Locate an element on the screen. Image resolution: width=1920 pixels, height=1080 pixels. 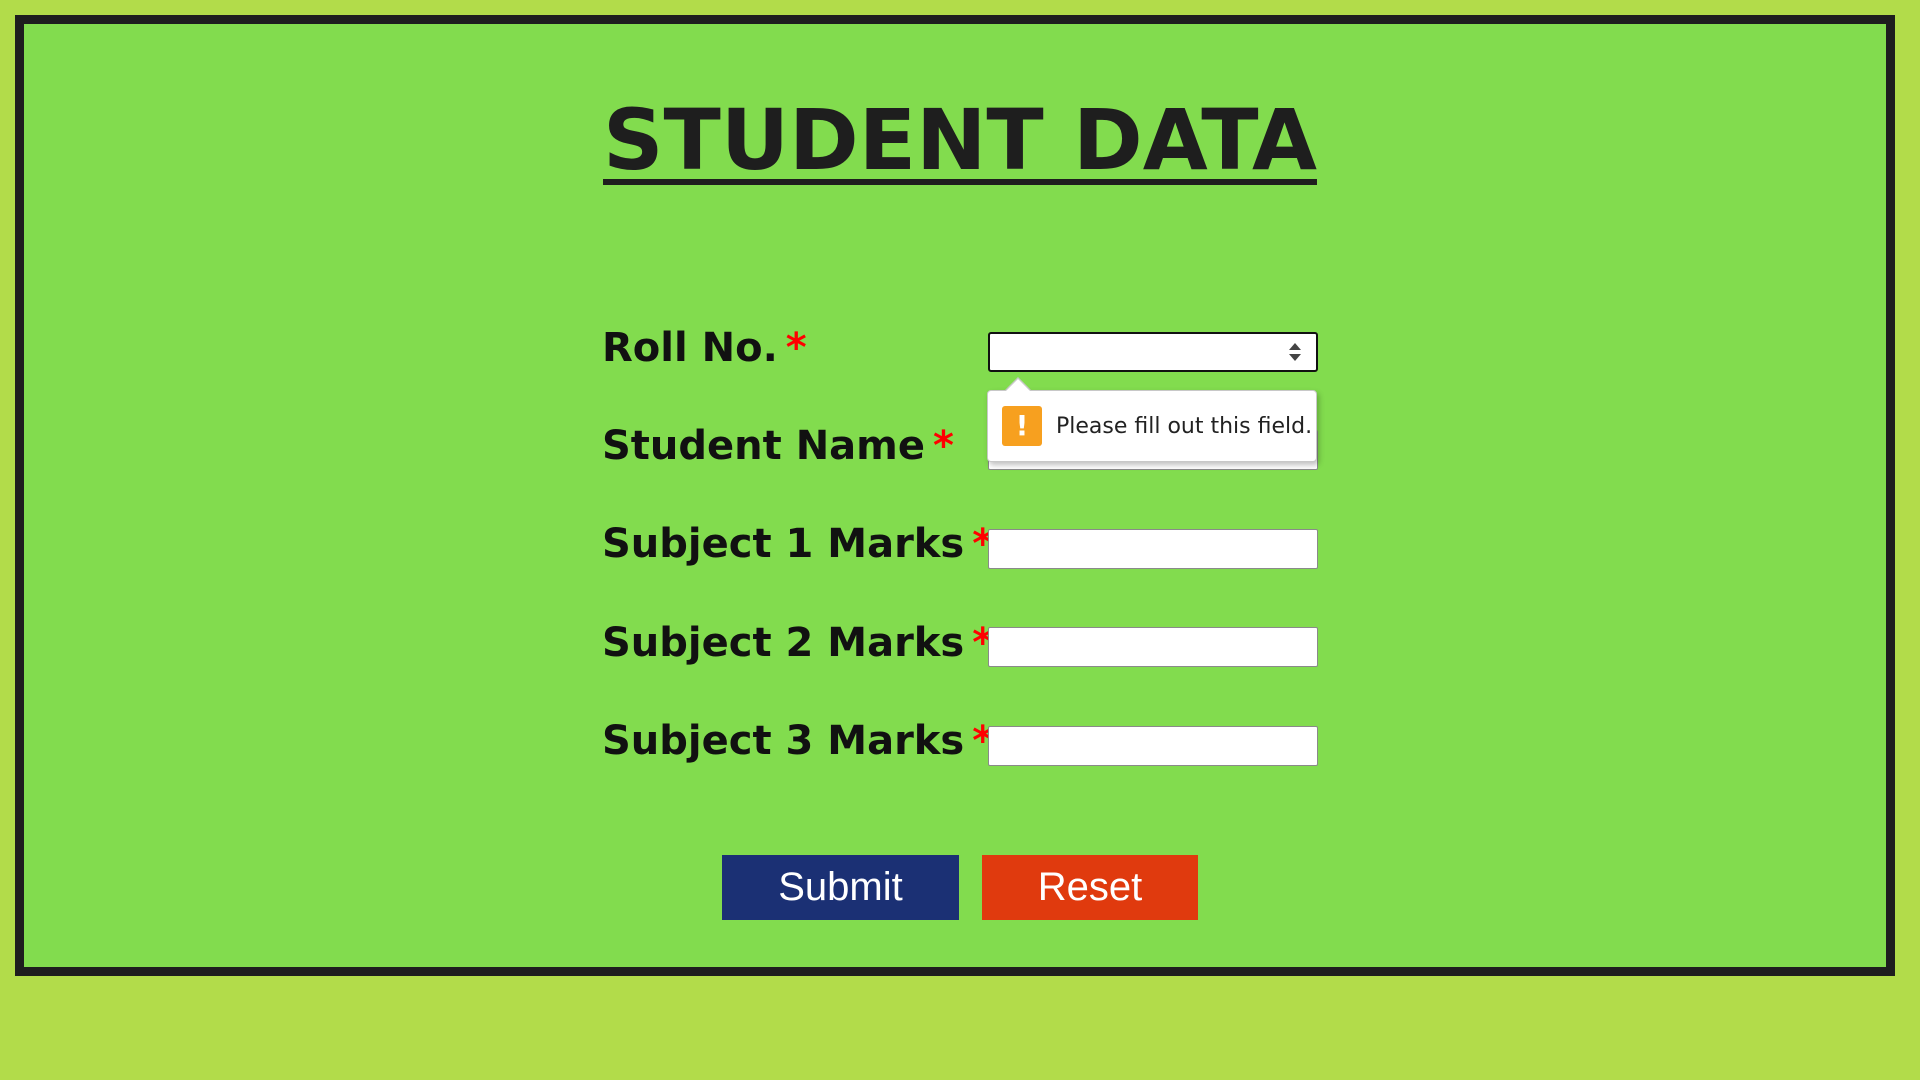
subject-1-marks-label: Subject 1 Marks * is located at coordinates (797, 544).